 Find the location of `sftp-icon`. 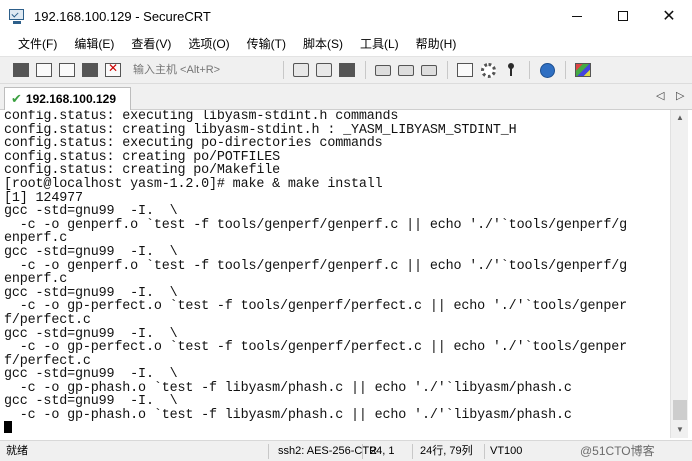

sftp-icon is located at coordinates (583, 70).